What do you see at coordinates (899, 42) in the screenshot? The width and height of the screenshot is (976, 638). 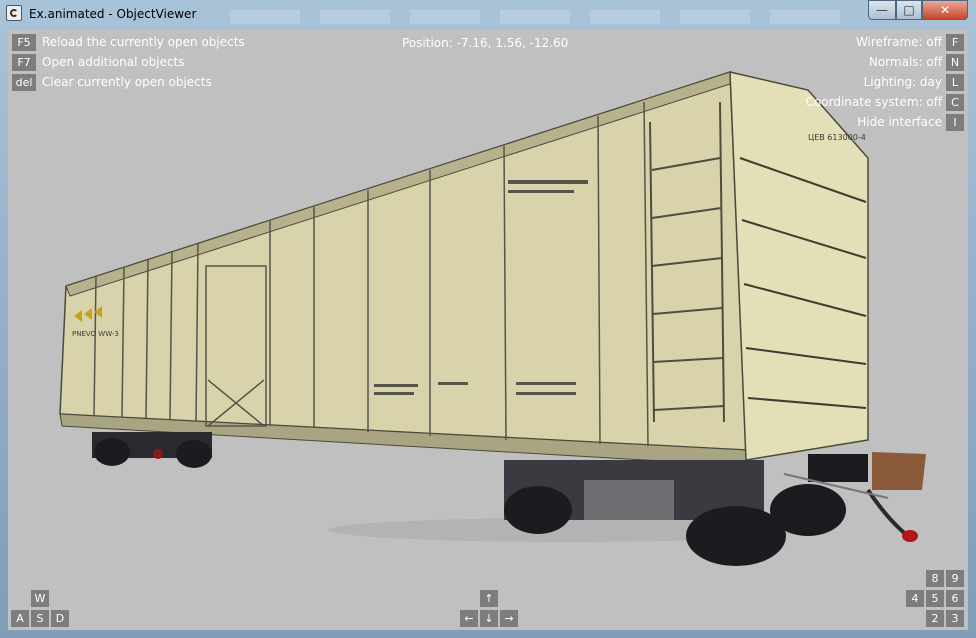 I see `toggle-wireframe-label: Wireframe: off` at bounding box center [899, 42].